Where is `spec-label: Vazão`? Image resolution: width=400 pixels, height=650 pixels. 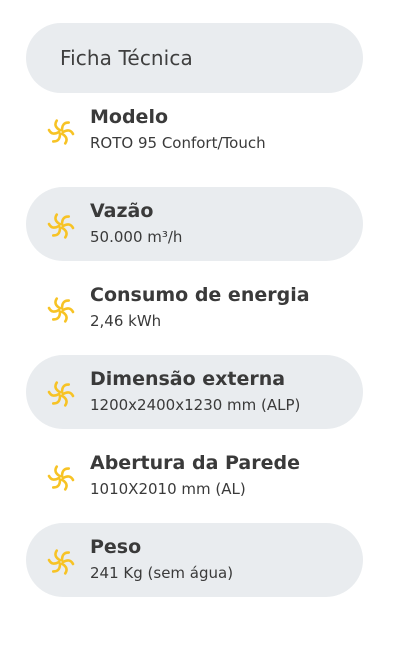 spec-label: Vazão is located at coordinates (122, 211).